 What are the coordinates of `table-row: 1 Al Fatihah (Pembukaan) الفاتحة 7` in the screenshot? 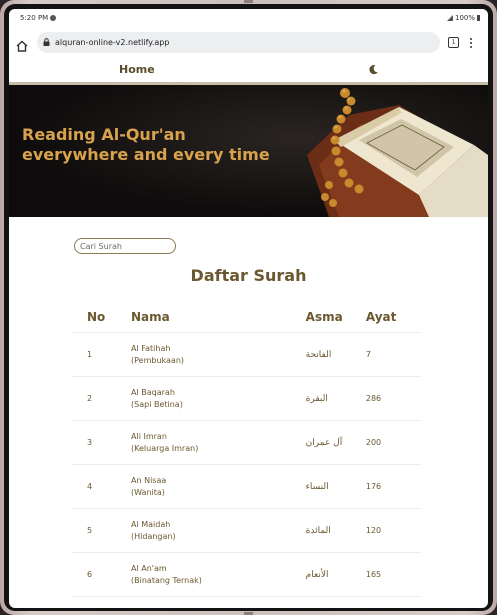 It's located at (246, 354).